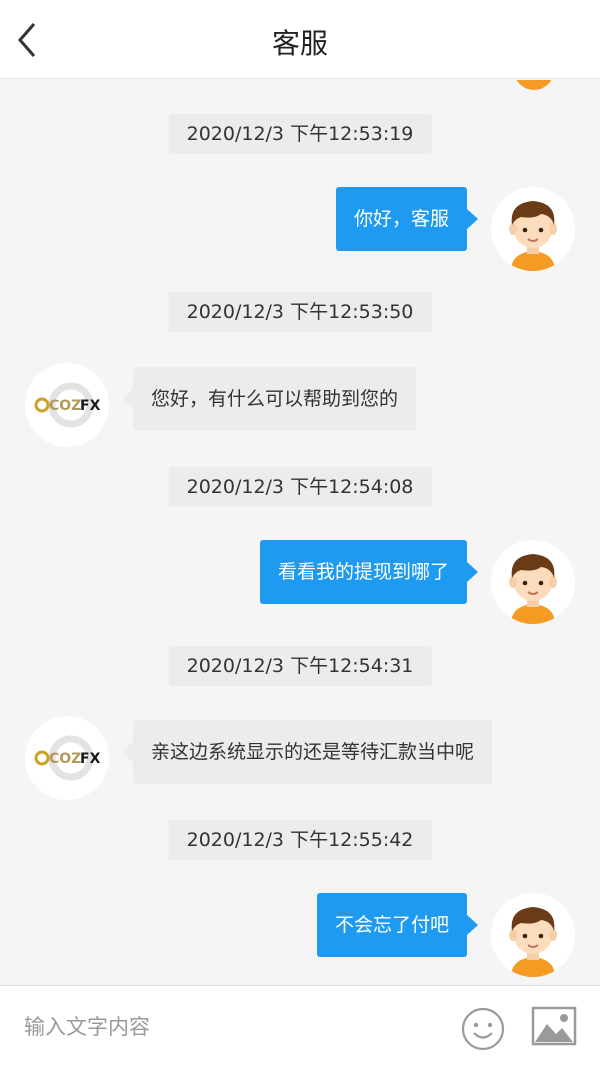 This screenshot has height=1067, width=600. Describe the element at coordinates (299, 43) in the screenshot. I see `page-title: 客服` at that location.